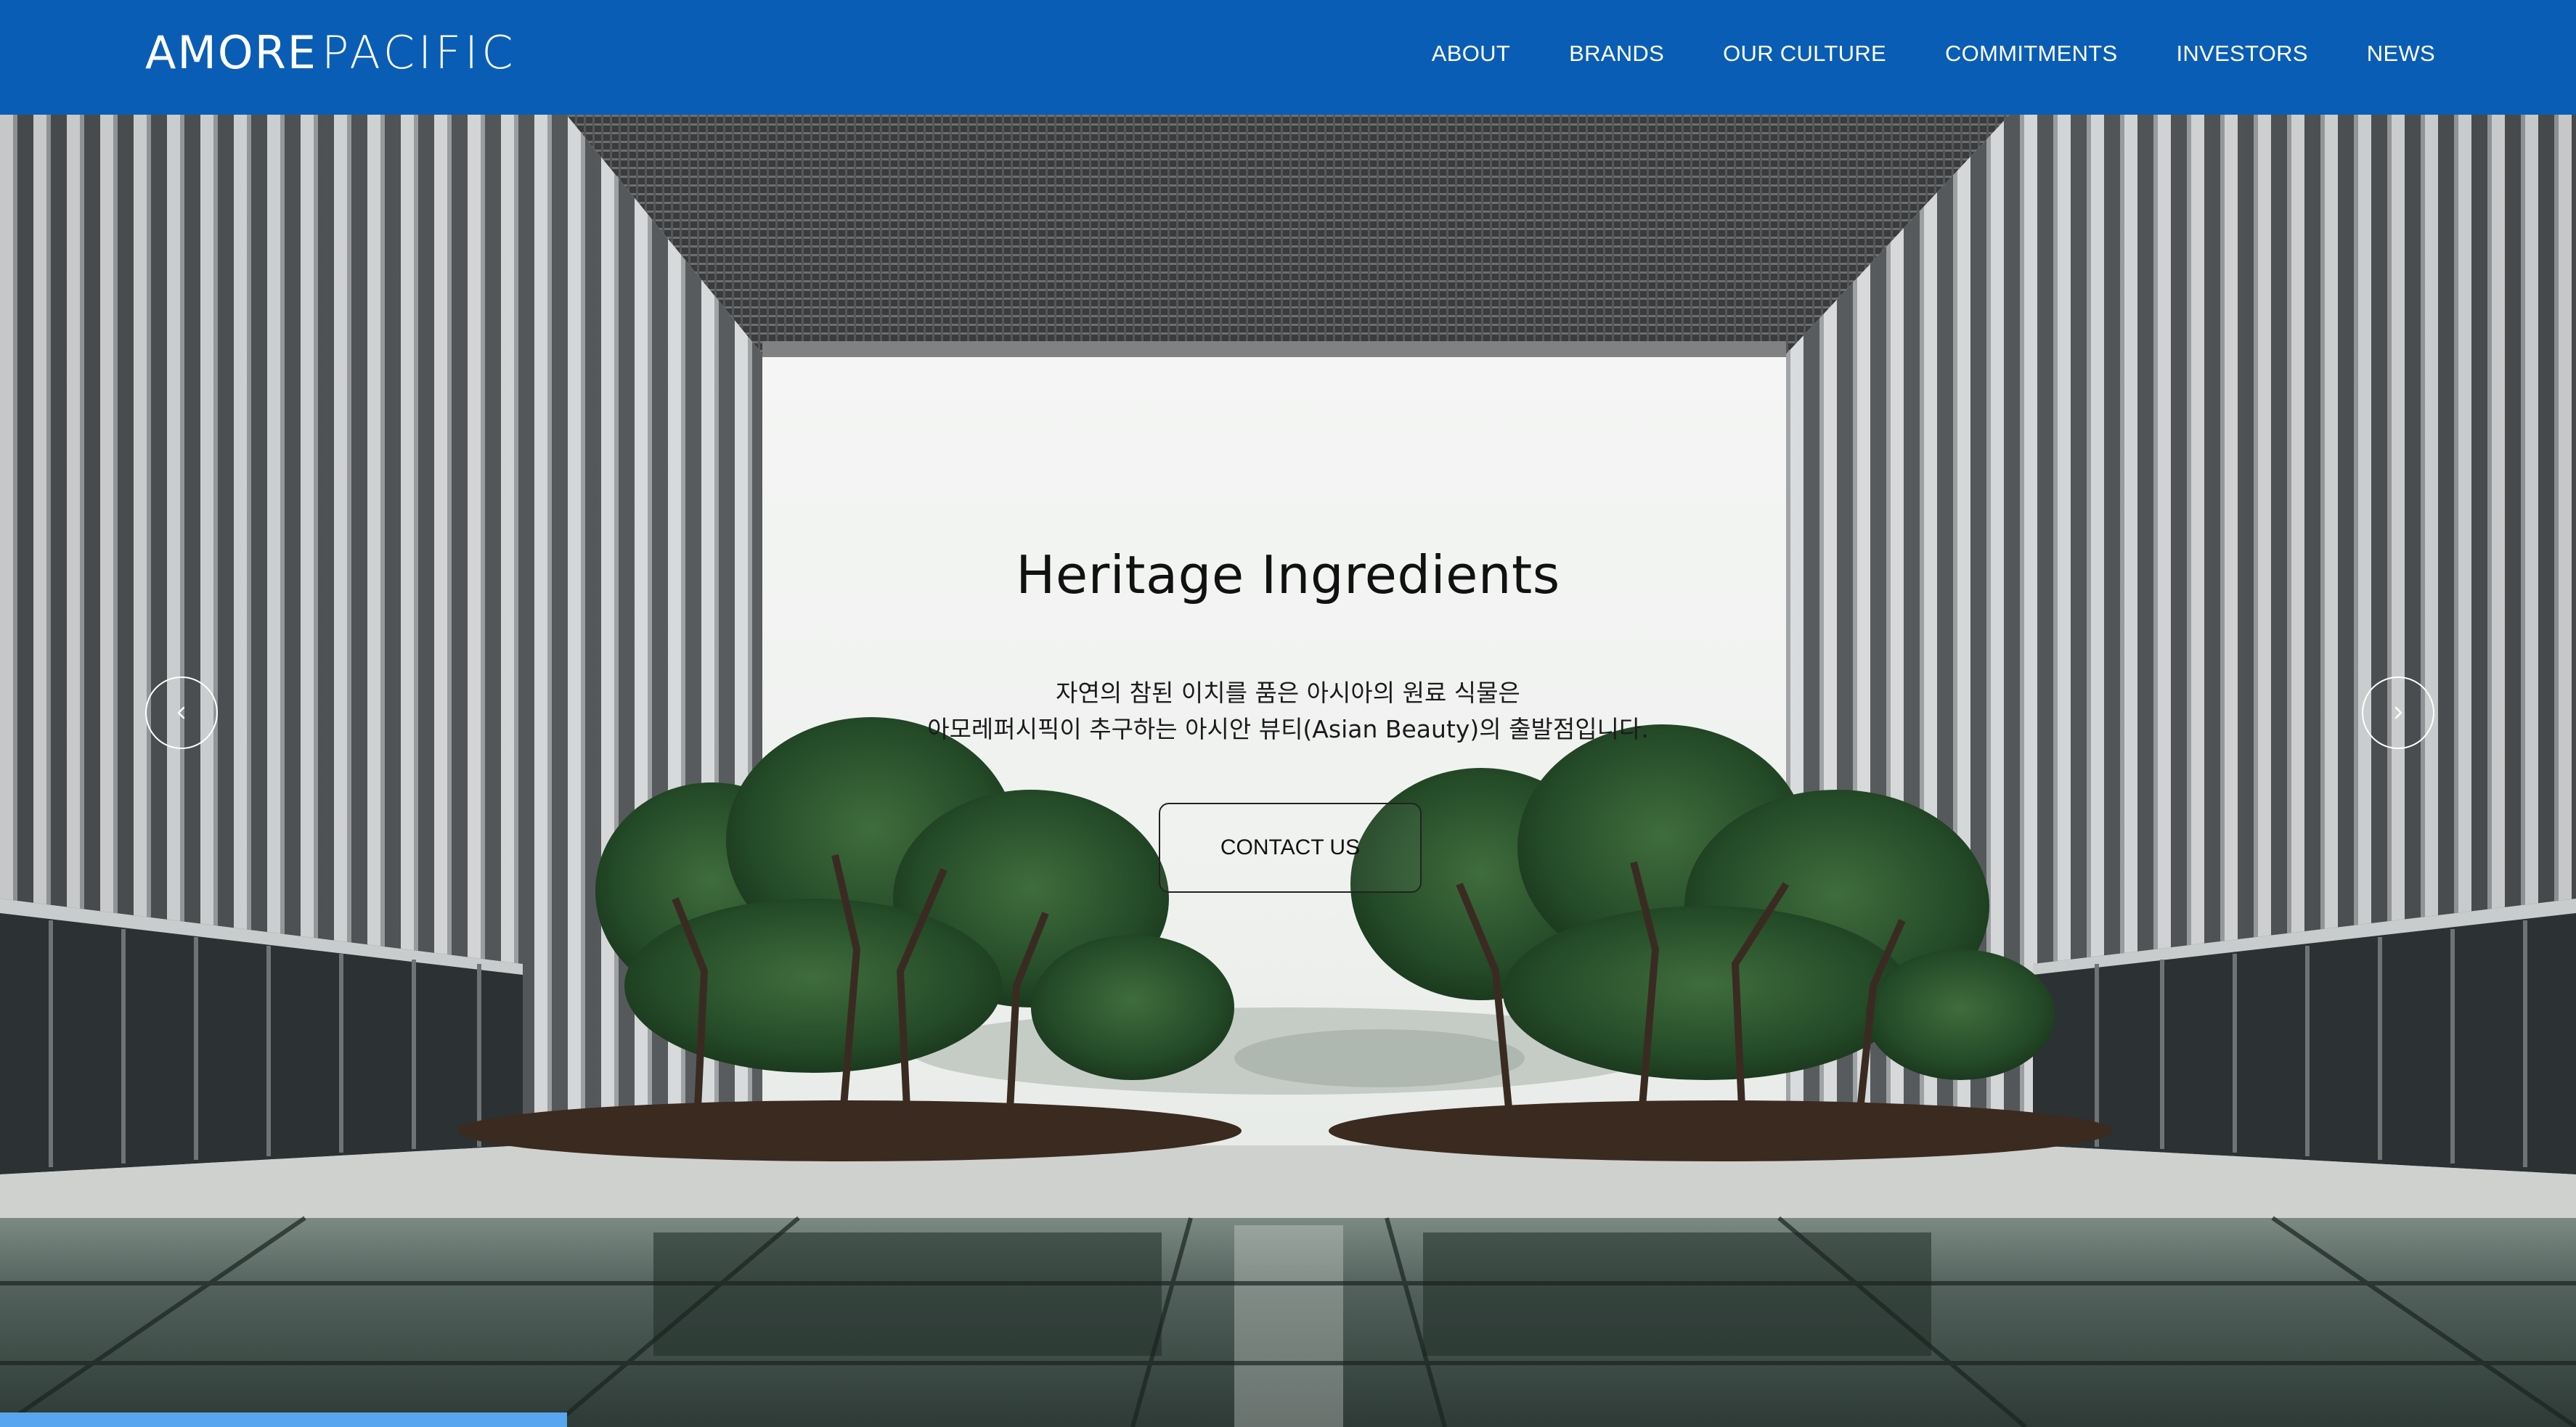 This screenshot has height=1427, width=2576. I want to click on nav-item-about: ABOUT, so click(1471, 54).